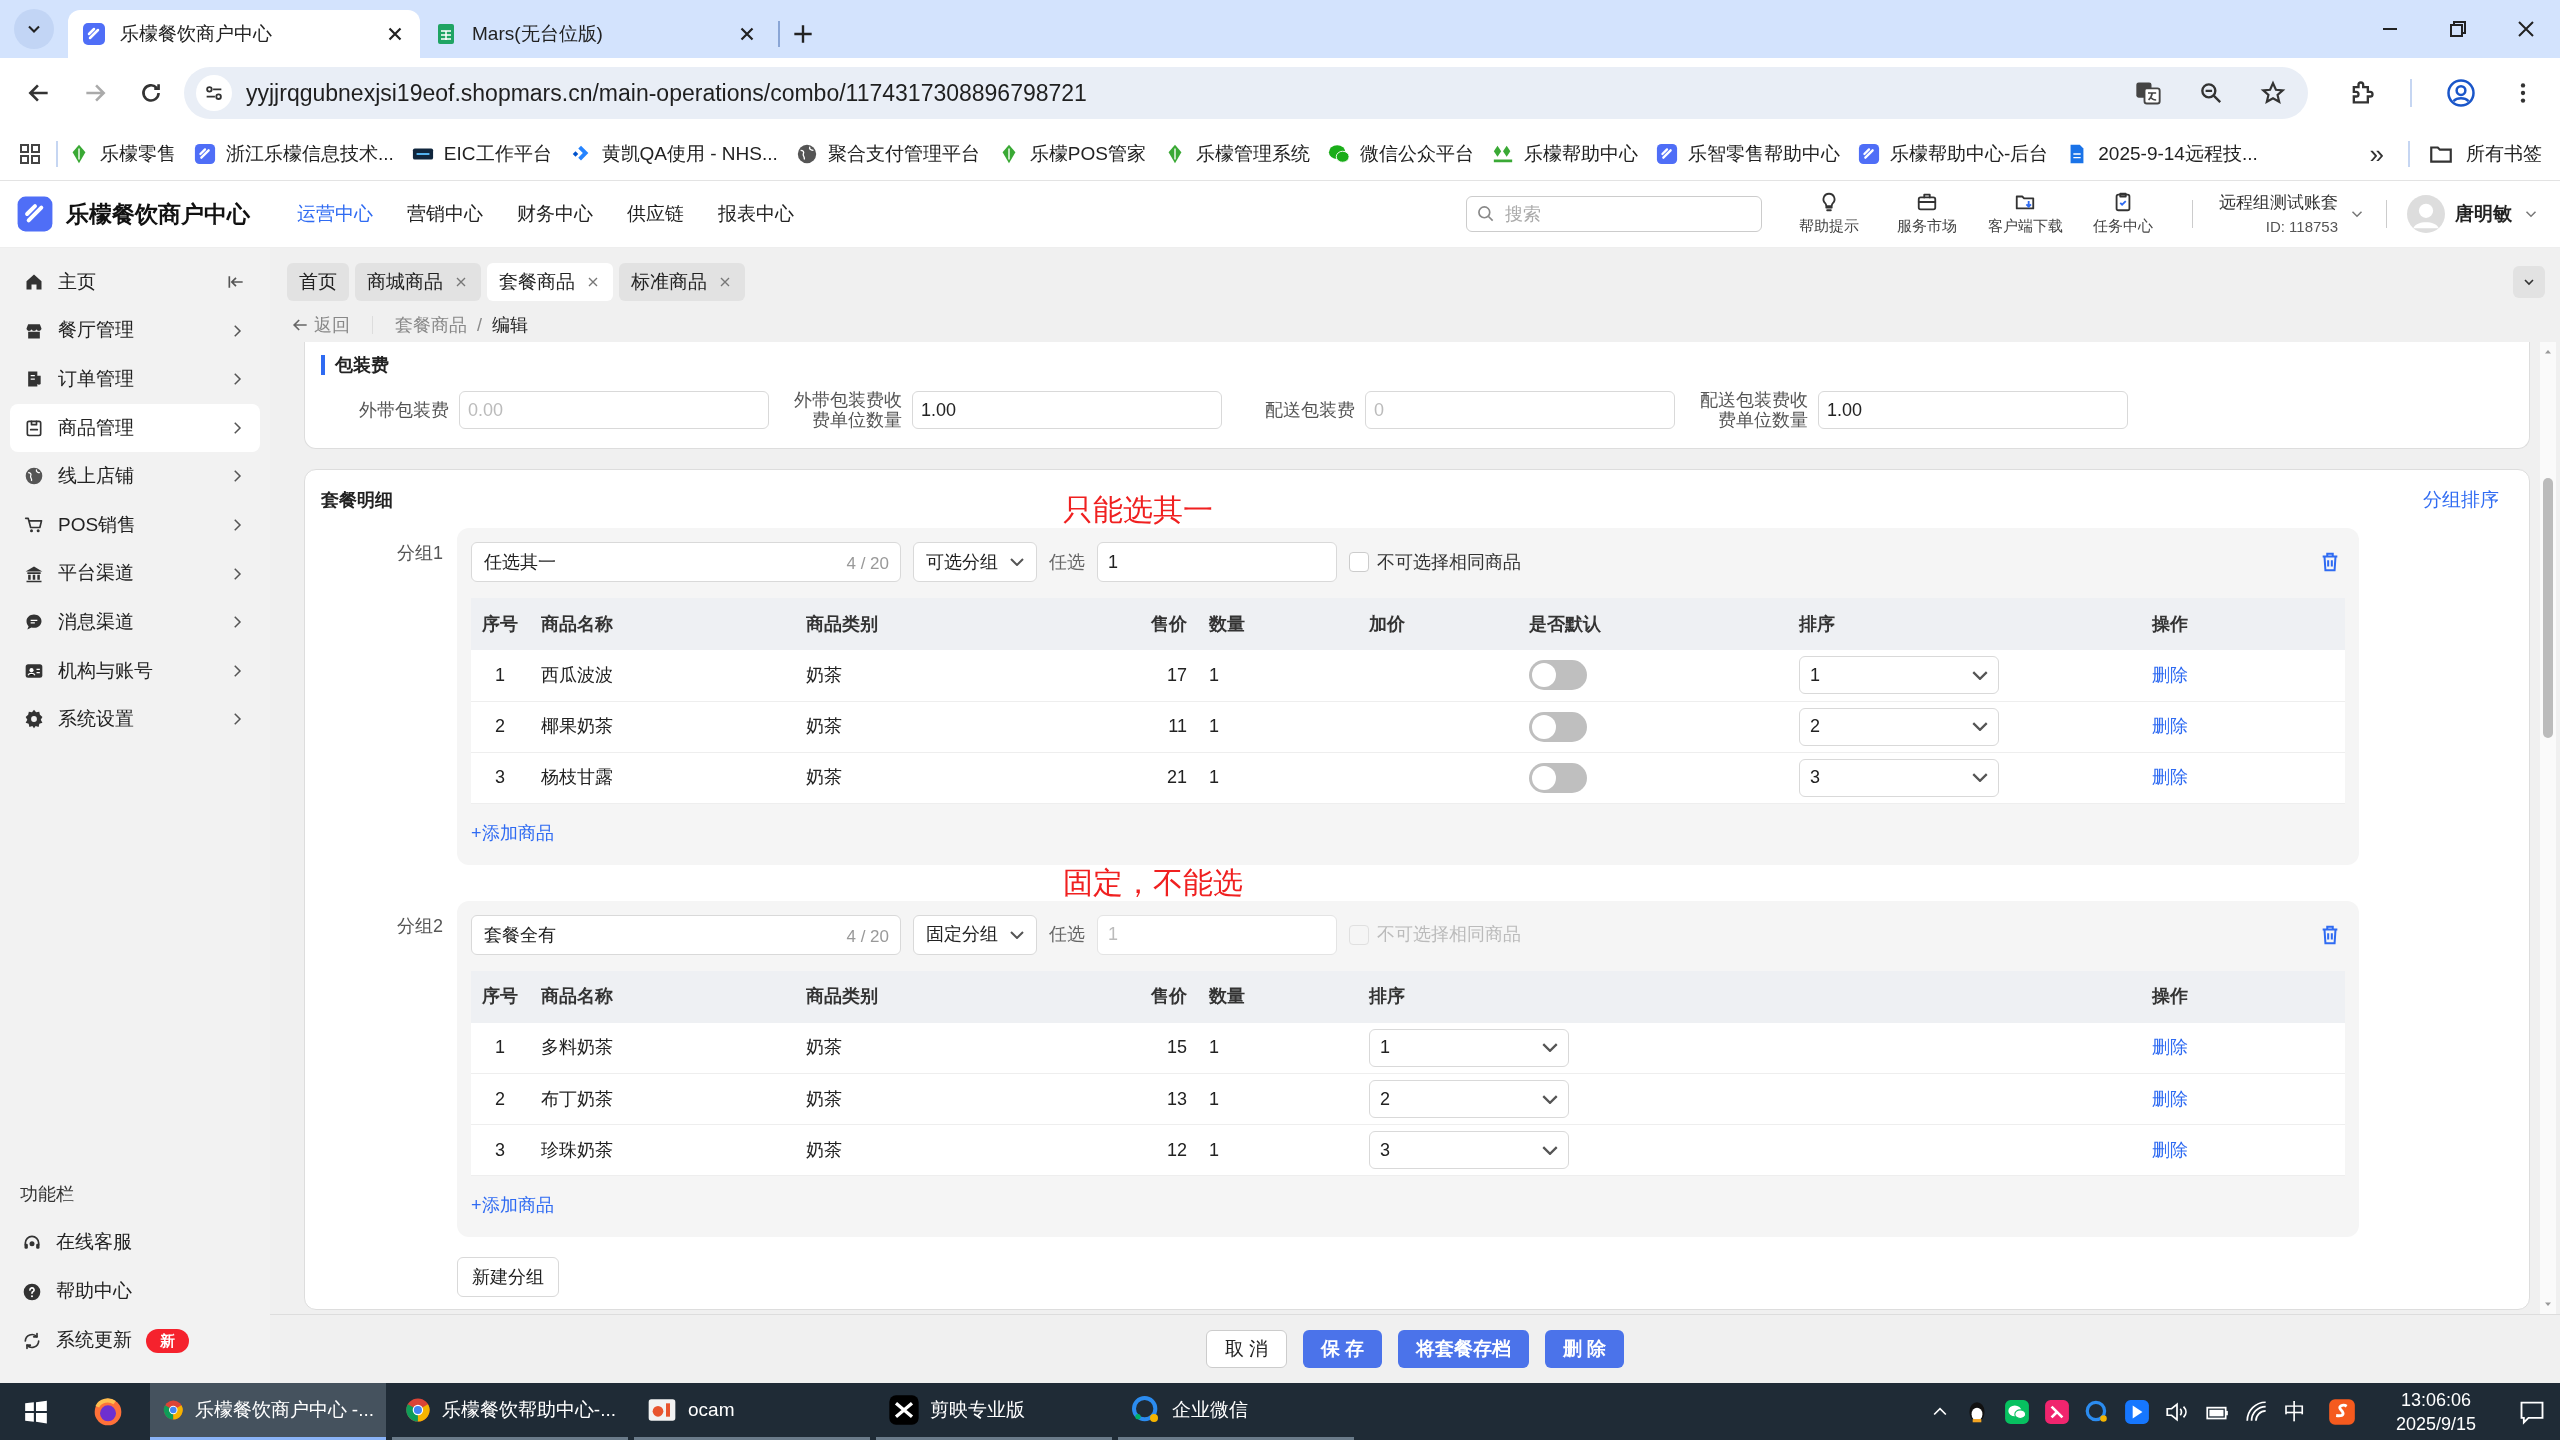  Describe the element at coordinates (1359, 562) in the screenshot. I see `checkbox` at that location.